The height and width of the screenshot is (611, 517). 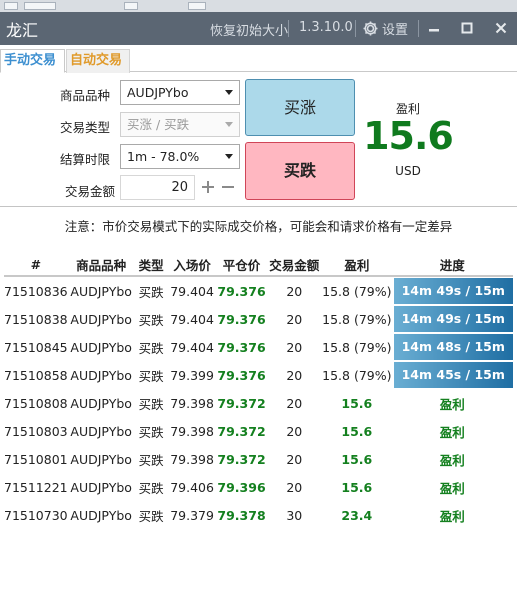 What do you see at coordinates (36, 291) in the screenshot?
I see `trade-id: 71510836` at bounding box center [36, 291].